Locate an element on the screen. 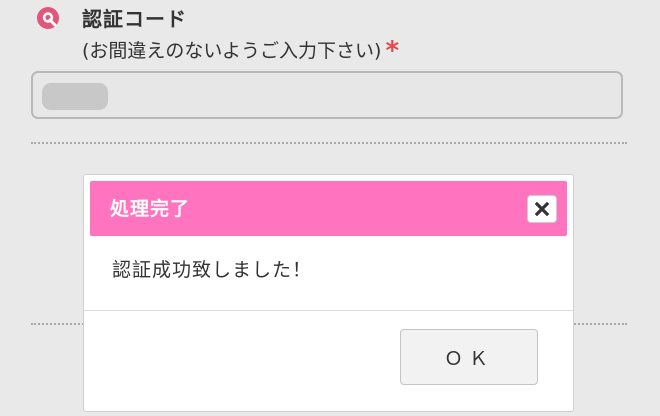 This screenshot has height=416, width=660. field-title: 認証コード is located at coordinates (134, 19).